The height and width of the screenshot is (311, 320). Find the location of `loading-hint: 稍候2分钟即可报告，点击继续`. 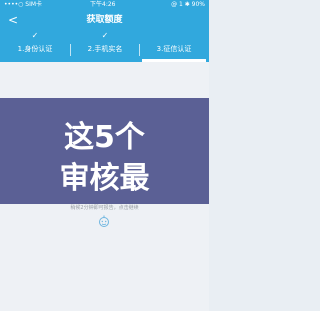

loading-hint: 稍候2分钟即可报告，点击继续 is located at coordinates (104, 208).